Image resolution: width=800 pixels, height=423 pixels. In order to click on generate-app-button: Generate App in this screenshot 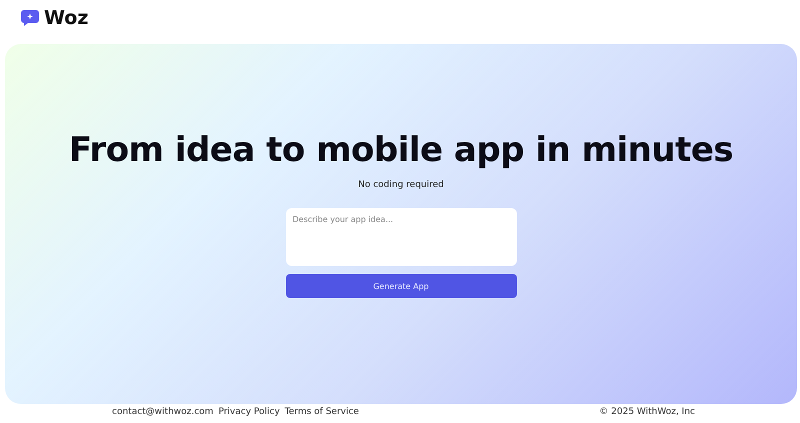, I will do `click(401, 286)`.